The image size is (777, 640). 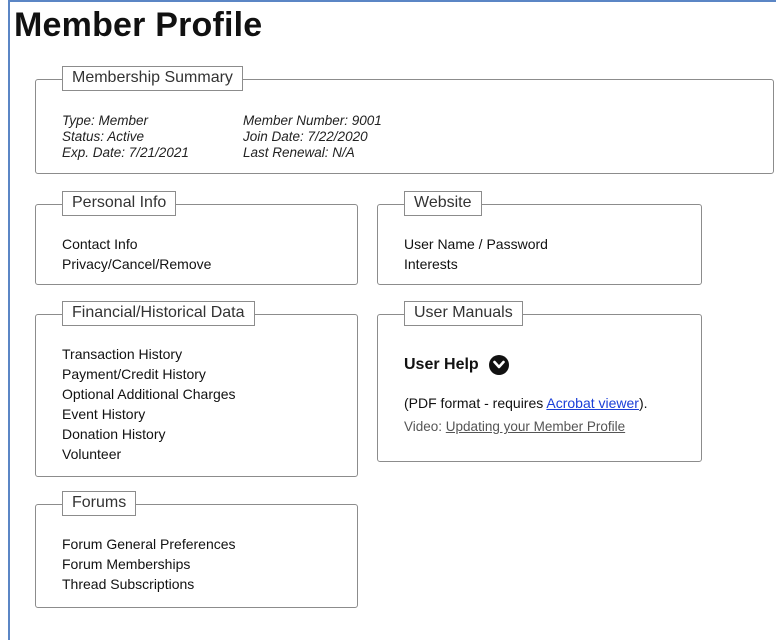 What do you see at coordinates (149, 354) in the screenshot?
I see `transaction-history-link: Transaction History` at bounding box center [149, 354].